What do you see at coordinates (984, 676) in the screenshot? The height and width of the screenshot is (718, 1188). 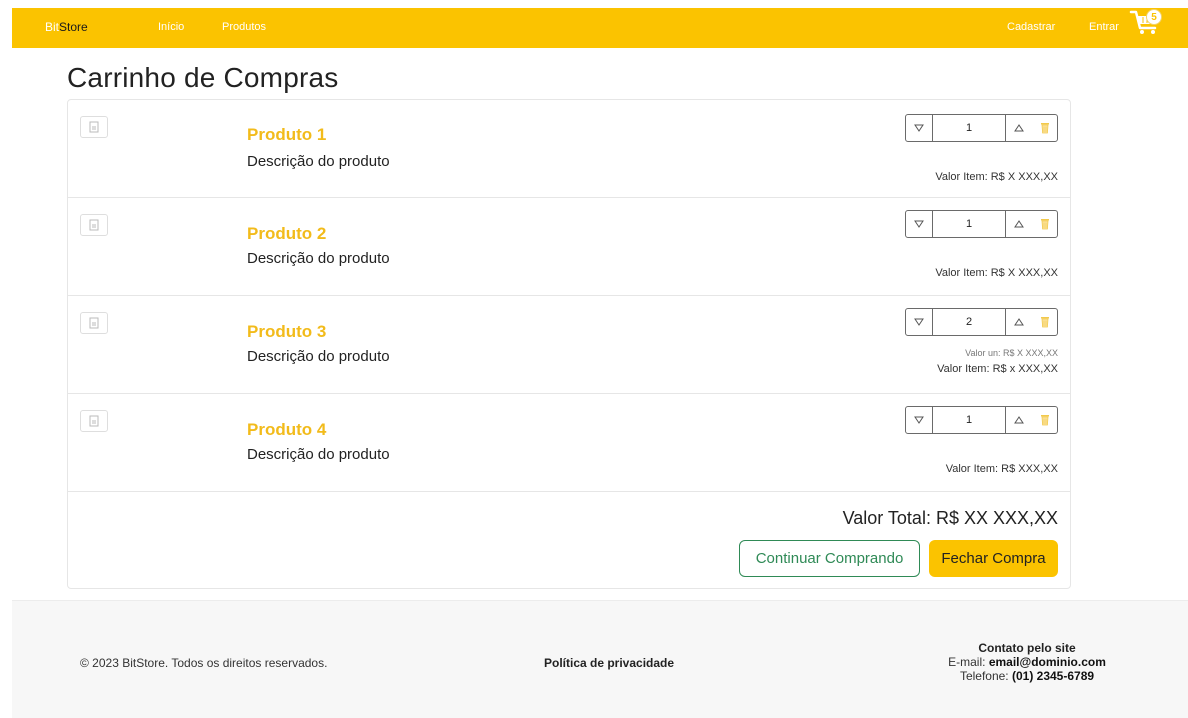 I see `phone-label: Telefone:` at bounding box center [984, 676].